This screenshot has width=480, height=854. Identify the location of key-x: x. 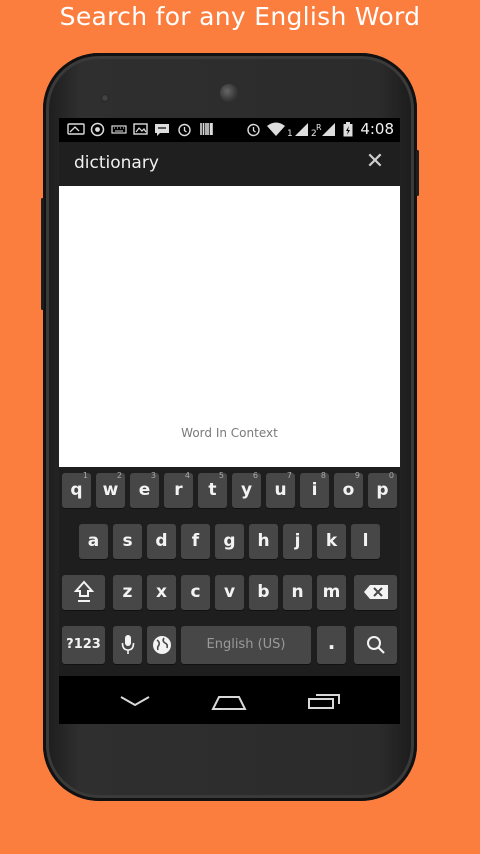
(161, 592).